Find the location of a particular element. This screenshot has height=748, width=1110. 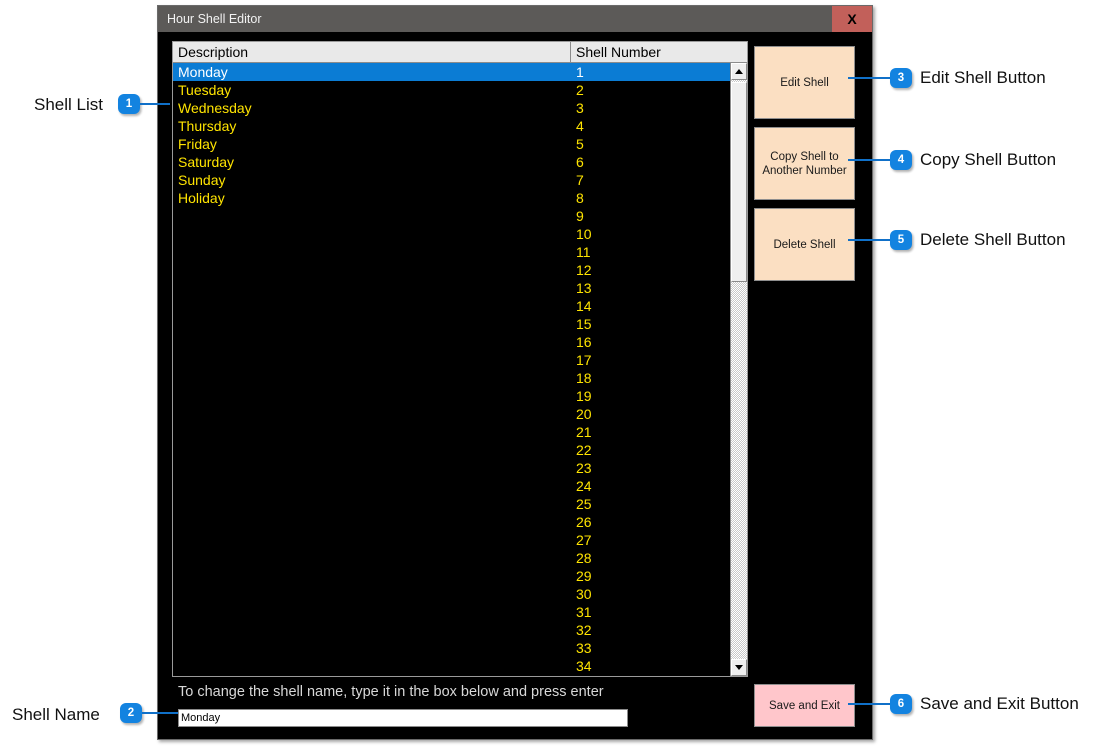

cell-shell-number: 30 is located at coordinates (584, 594).